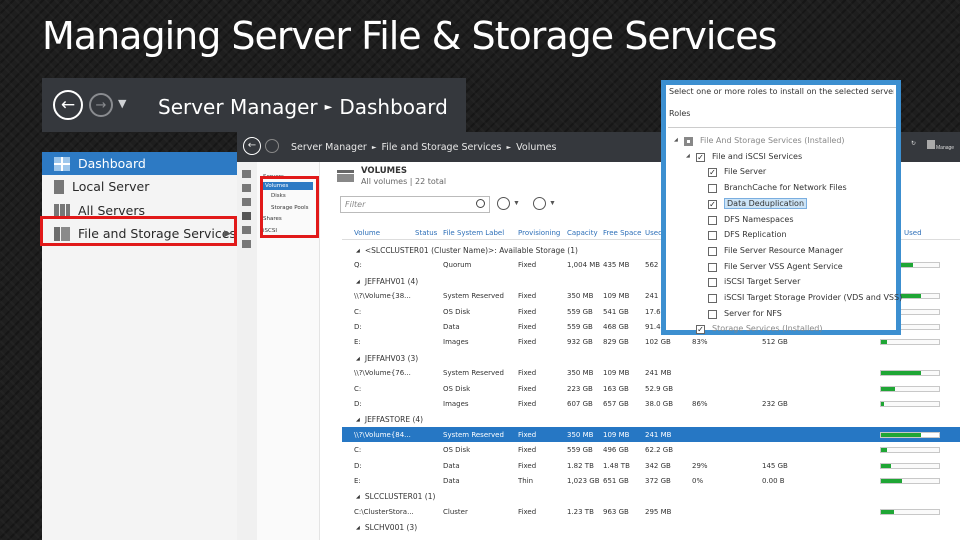 This screenshot has width=960, height=540. What do you see at coordinates (651, 449) in the screenshot?
I see `table-row: C: OS Disk Fixed 559 GB 496 GB 62.2 GB` at bounding box center [651, 449].